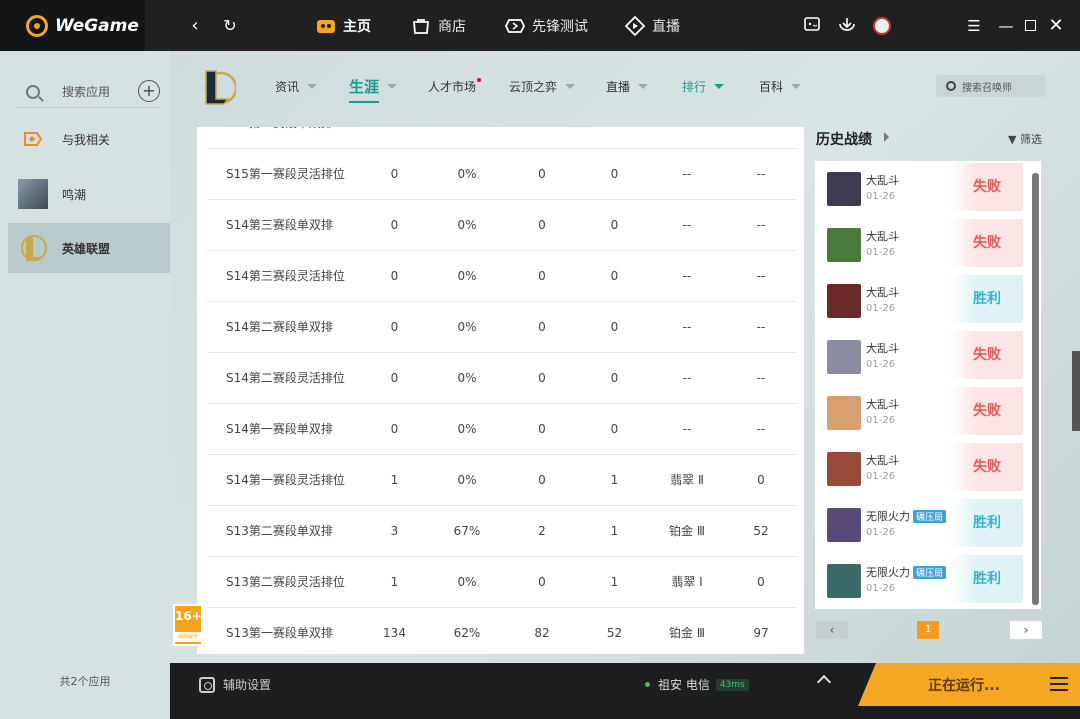 The height and width of the screenshot is (719, 1080). I want to click on app-search-input: 搜索应用, so click(86, 91).